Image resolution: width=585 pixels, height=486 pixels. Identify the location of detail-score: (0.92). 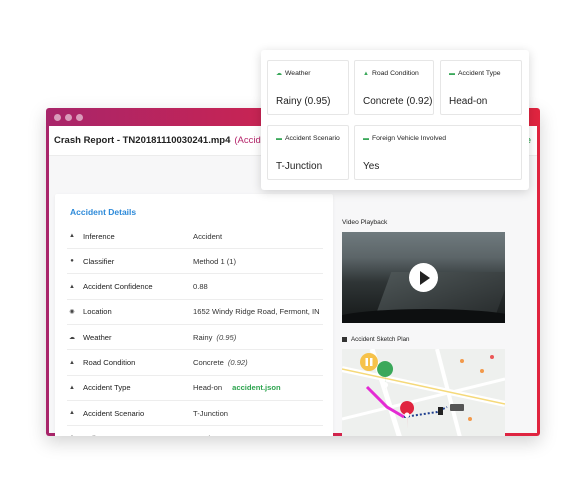
(237, 362).